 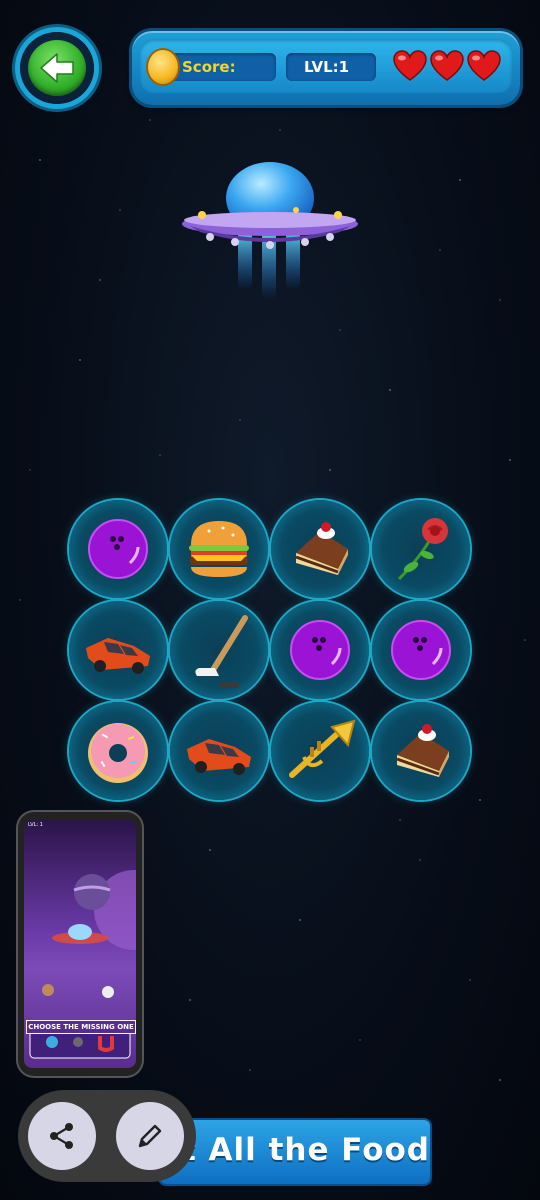 I want to click on instruction-text: ct All the Food, so click(x=295, y=1150).